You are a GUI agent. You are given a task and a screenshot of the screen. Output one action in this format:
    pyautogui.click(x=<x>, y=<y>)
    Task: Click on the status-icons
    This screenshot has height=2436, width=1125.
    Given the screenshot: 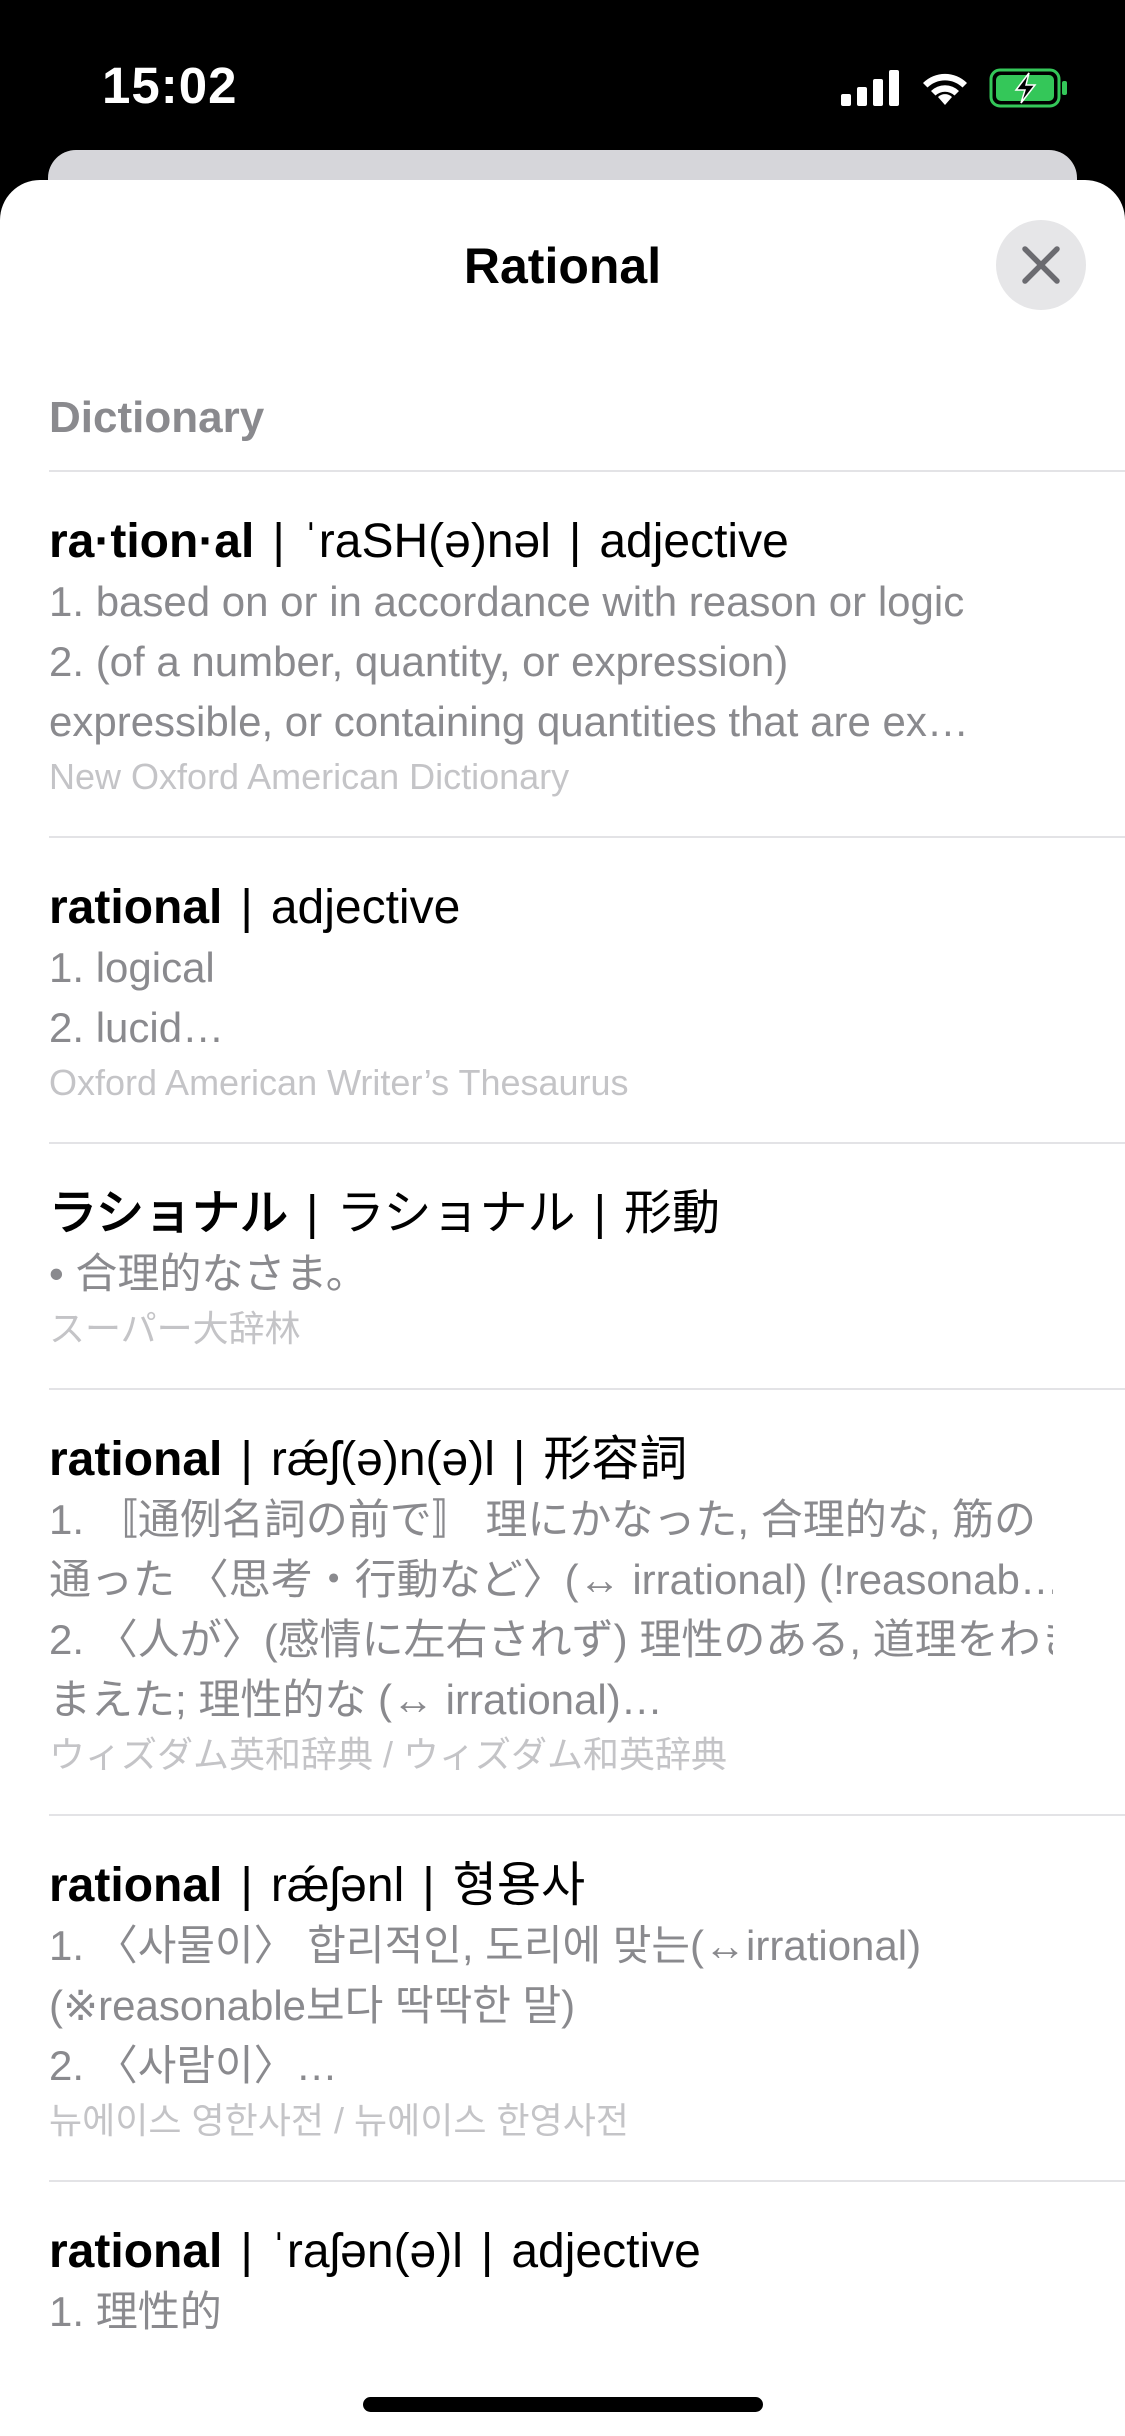 What is the action you would take?
    pyautogui.click(x=955, y=88)
    